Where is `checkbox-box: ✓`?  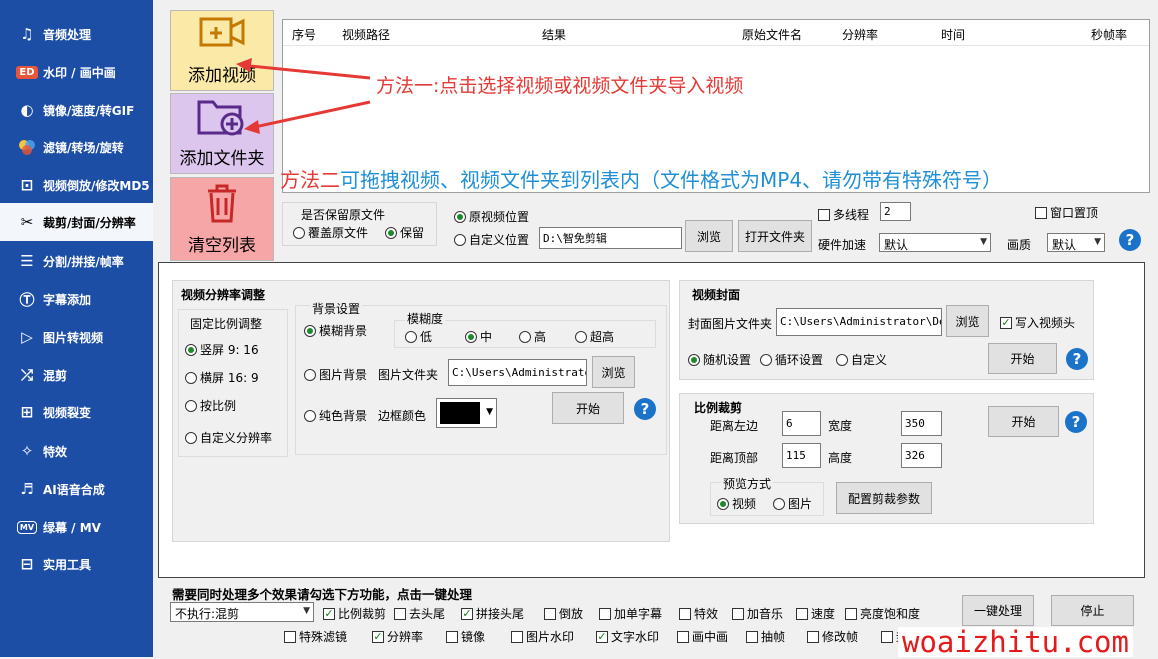
checkbox-box: ✓ is located at coordinates (378, 636).